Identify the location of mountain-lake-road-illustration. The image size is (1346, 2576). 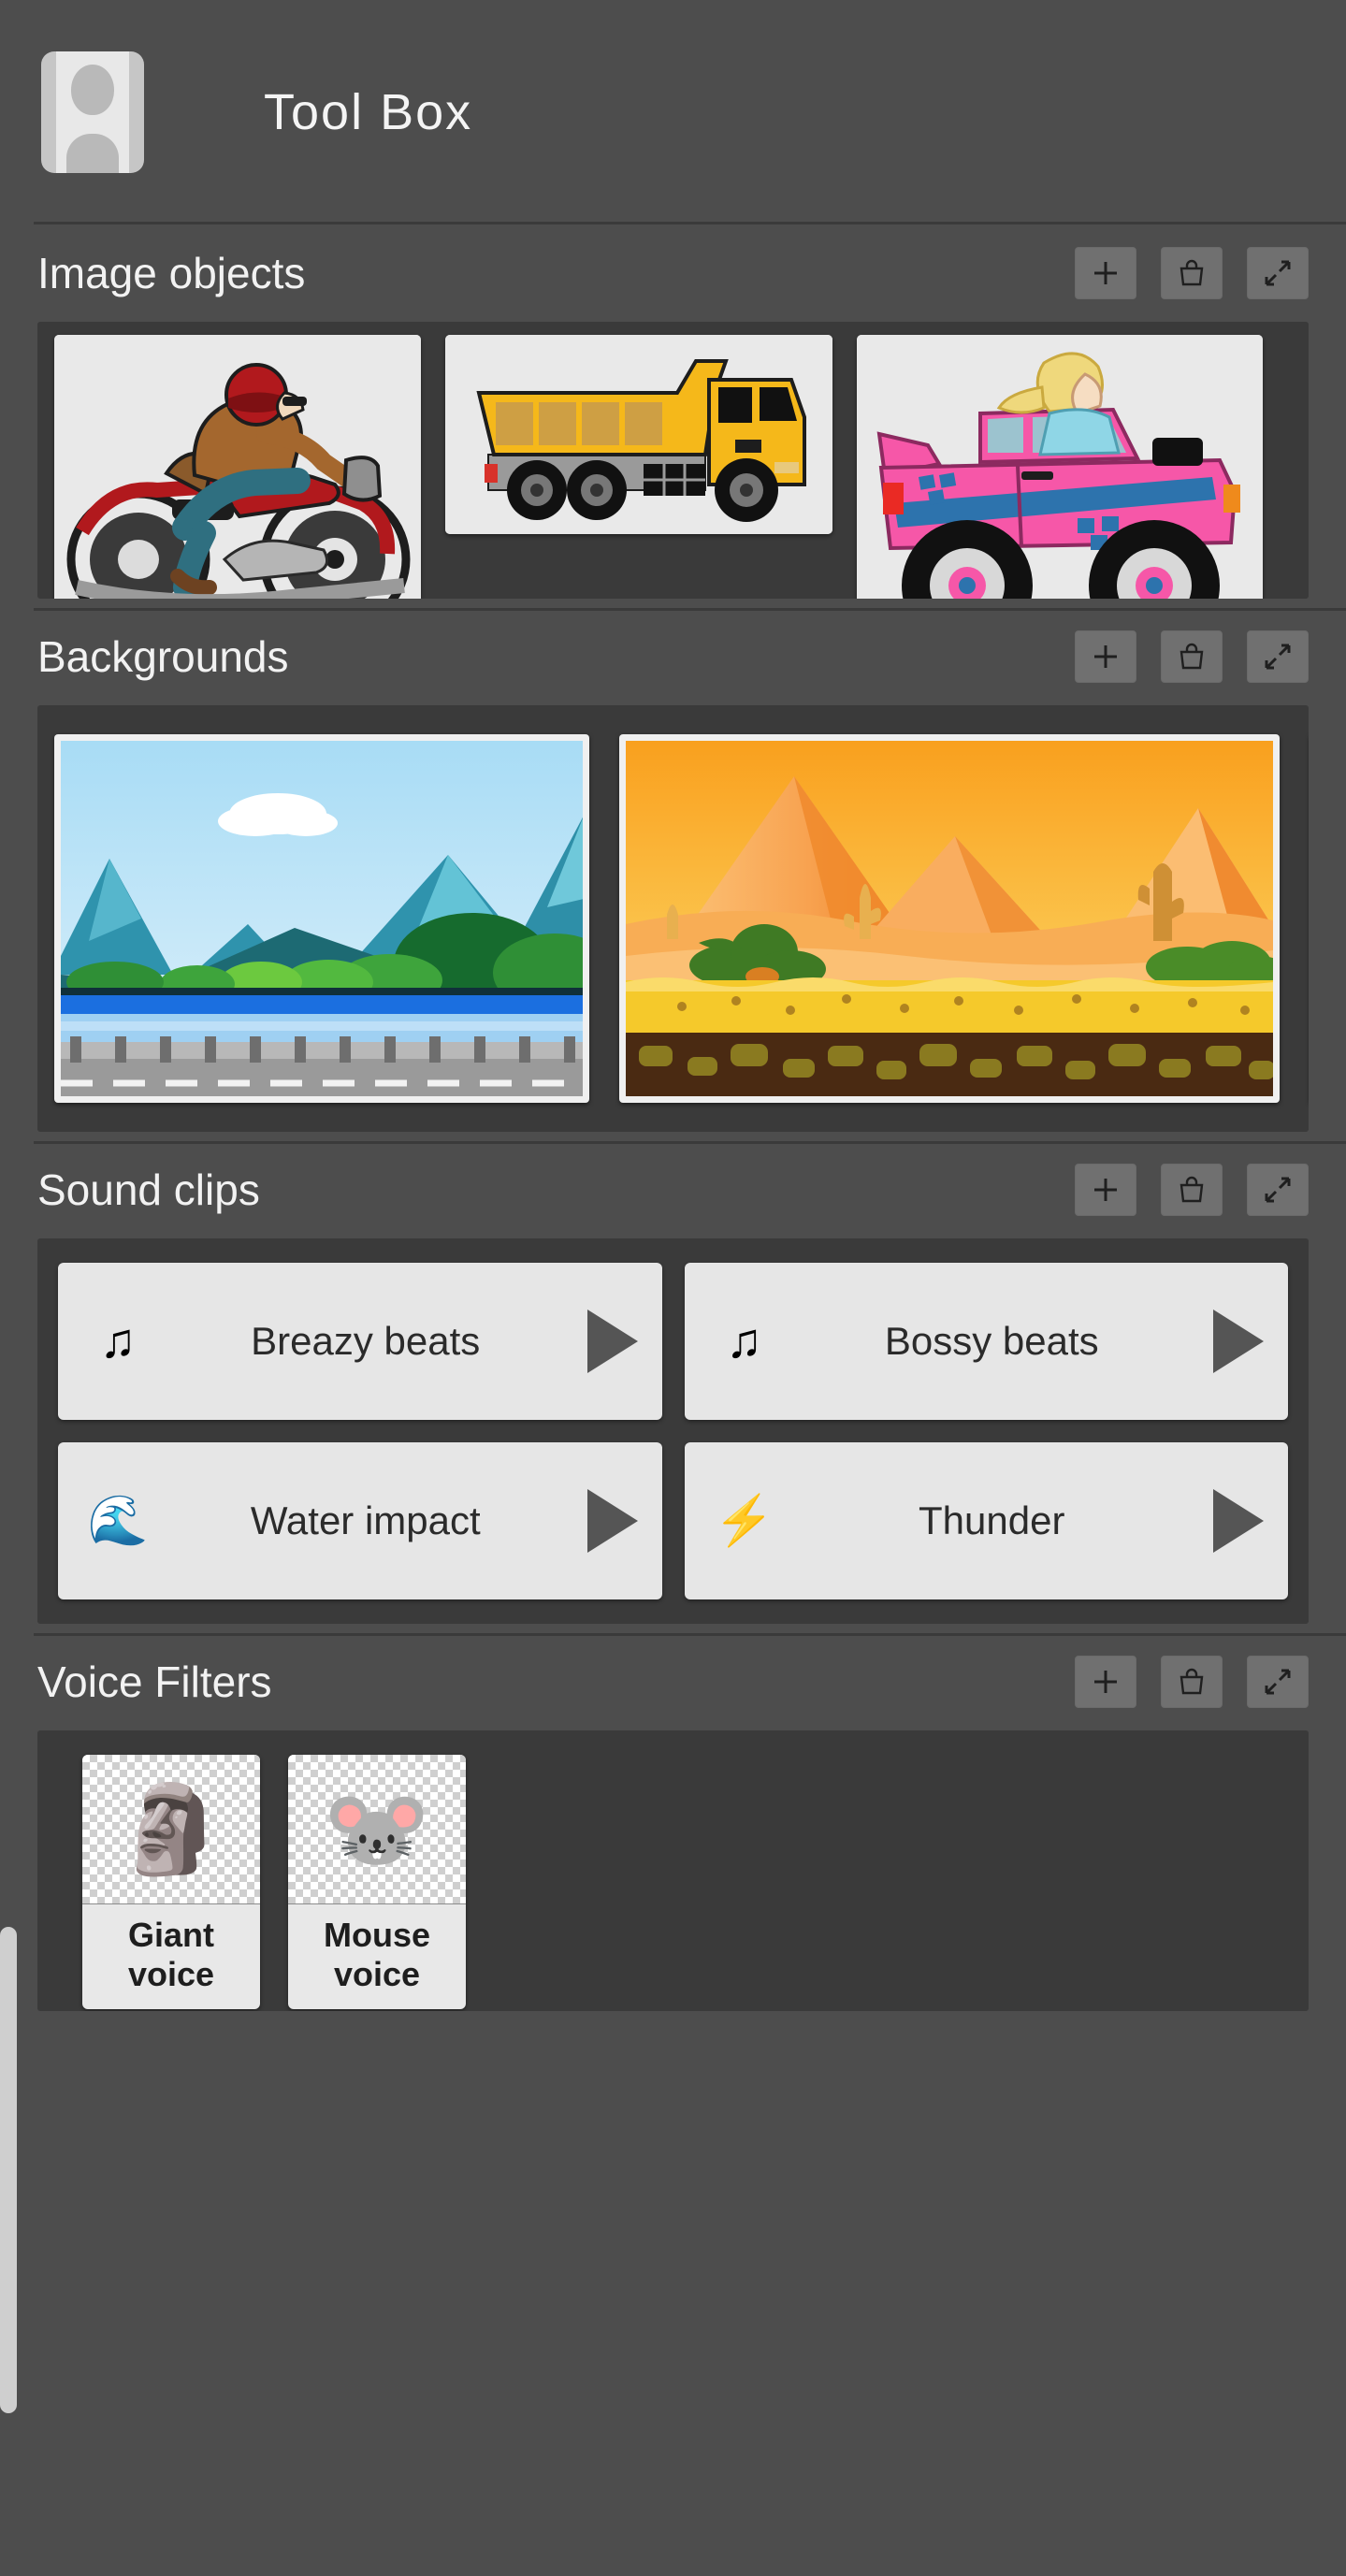
(322, 918).